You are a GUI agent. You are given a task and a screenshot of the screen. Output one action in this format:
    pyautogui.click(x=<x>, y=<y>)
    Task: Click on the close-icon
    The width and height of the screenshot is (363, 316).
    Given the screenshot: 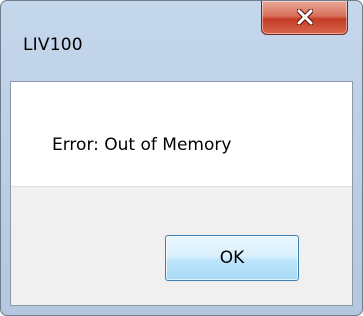 What is the action you would take?
    pyautogui.click(x=305, y=17)
    